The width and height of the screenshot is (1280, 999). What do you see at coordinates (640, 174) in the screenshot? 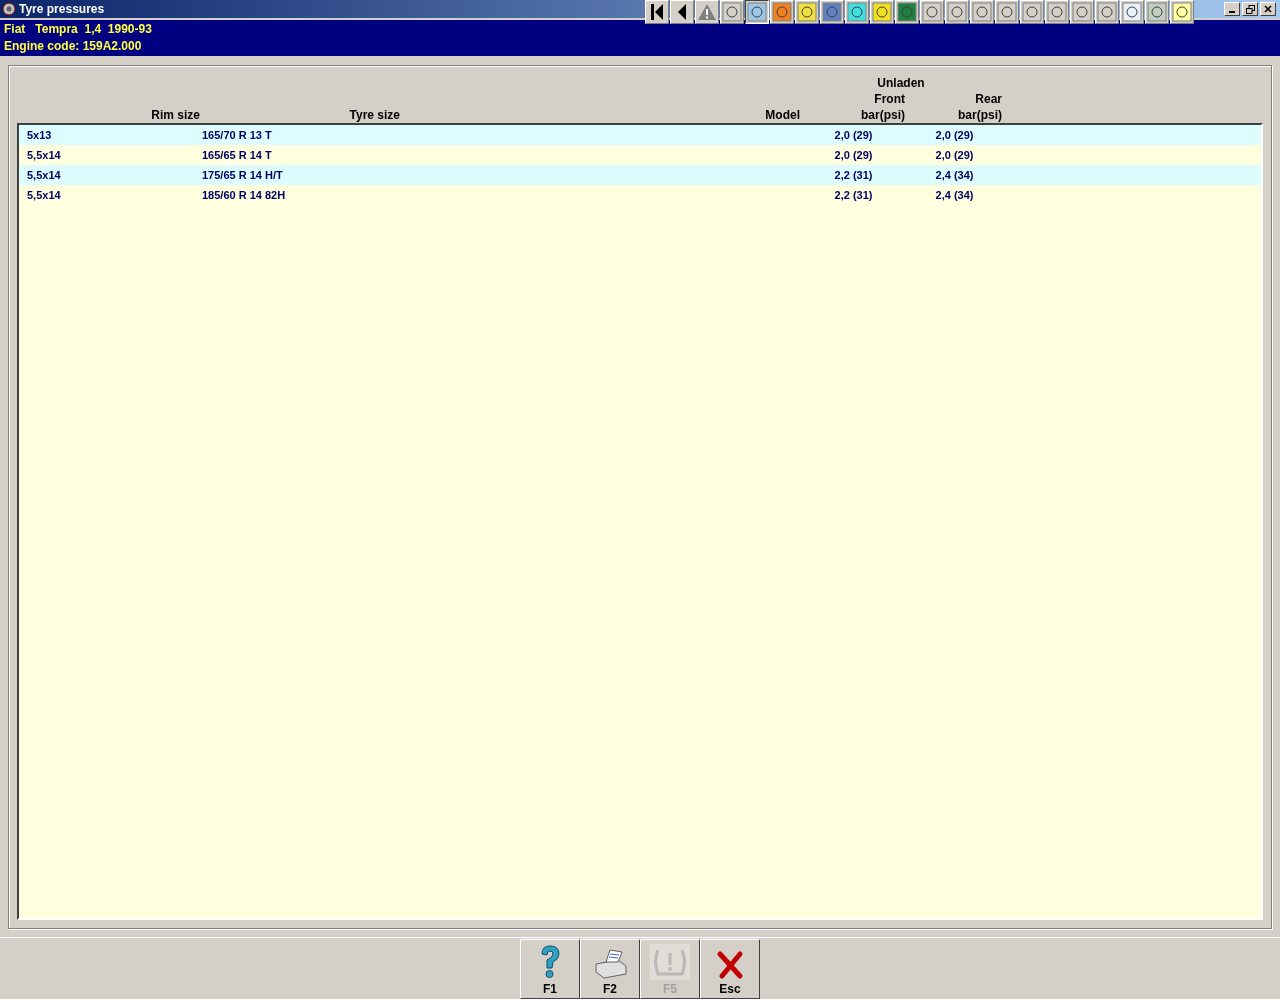
I see `table-row: 5,5x14 175/65 R 14 H/T 2,2 (31) 2,4 (34)` at bounding box center [640, 174].